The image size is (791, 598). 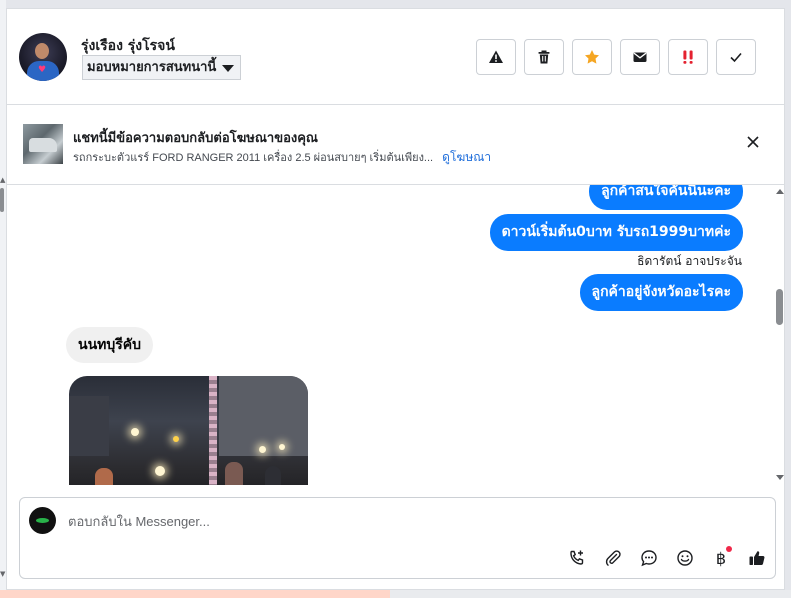 I want to click on star-icon, so click(x=592, y=57).